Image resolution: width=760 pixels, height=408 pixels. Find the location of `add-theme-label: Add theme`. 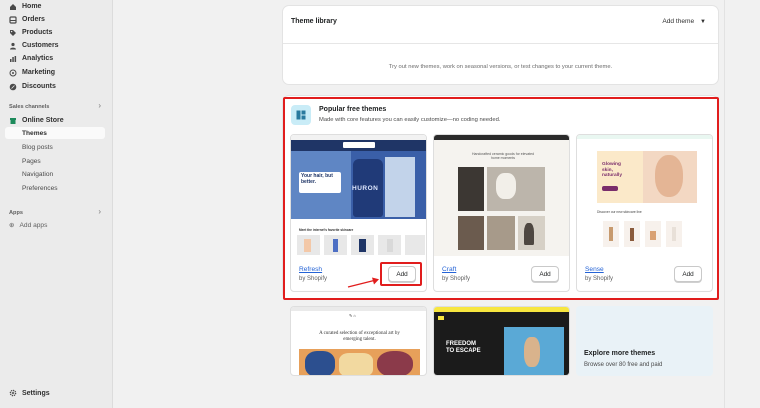

add-theme-label: Add theme is located at coordinates (678, 21).